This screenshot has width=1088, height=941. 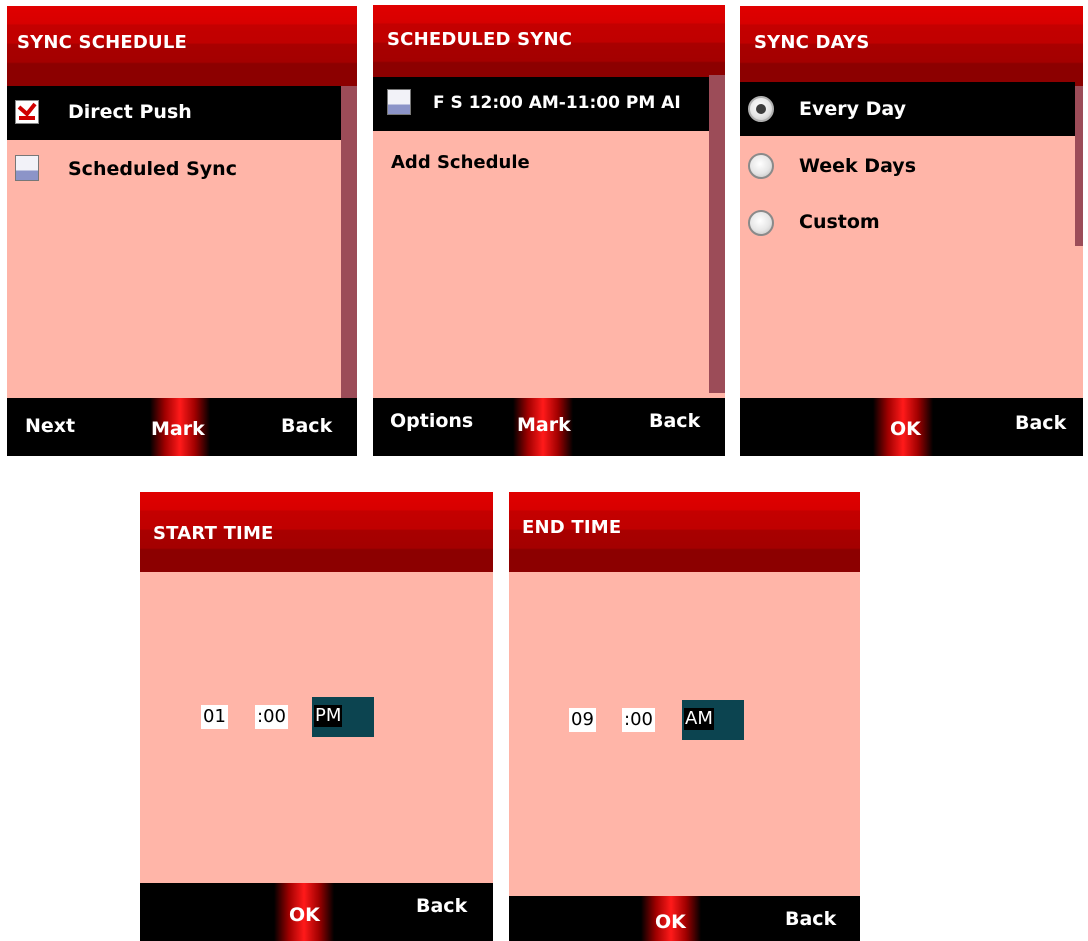 What do you see at coordinates (541, 162) in the screenshot?
I see `list-item-add-schedule: Add Schedule` at bounding box center [541, 162].